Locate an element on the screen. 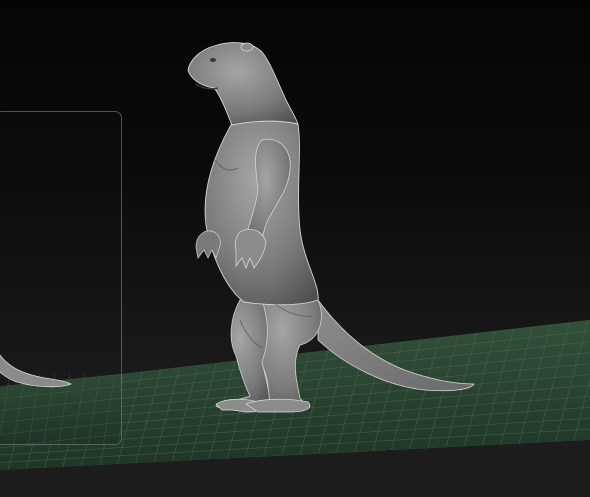 The width and height of the screenshot is (590, 497). tail-preview-icon is located at coordinates (60, 399).